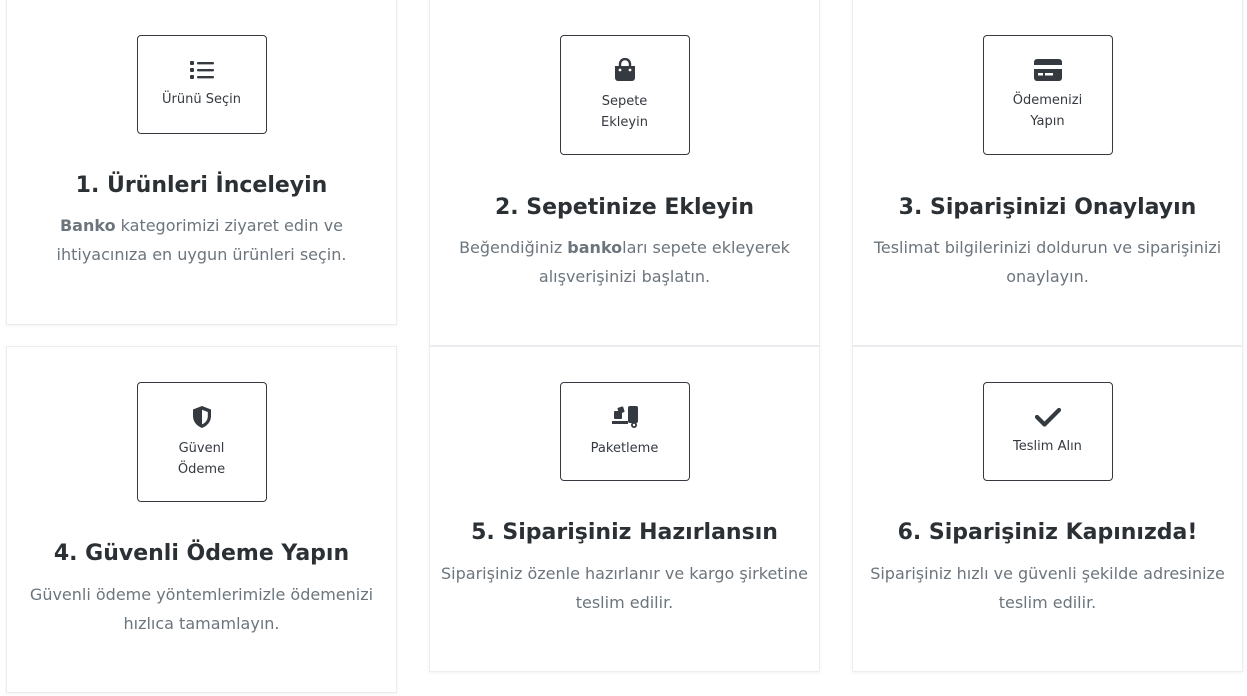 The width and height of the screenshot is (1247, 696). What do you see at coordinates (201, 458) in the screenshot?
I see `step-icon-label: Güvenl Ödeme` at bounding box center [201, 458].